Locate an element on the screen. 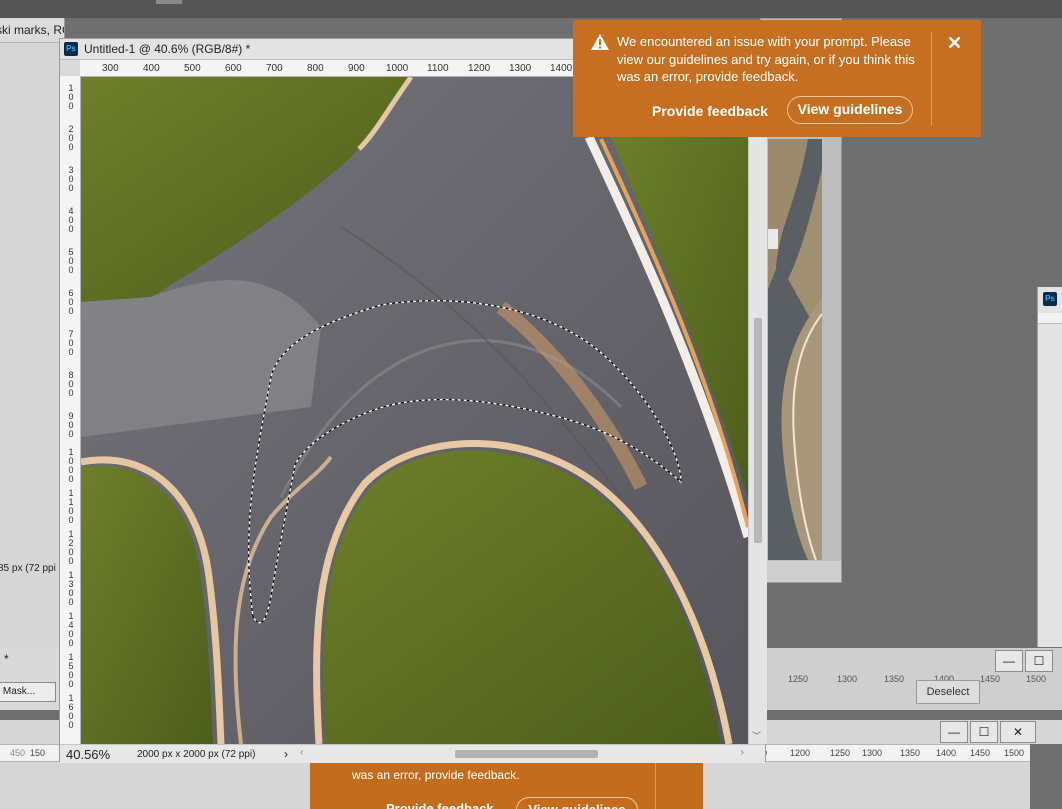 Image resolution: width=1062 pixels, height=809 pixels. scroll-down-icon: ﹀ is located at coordinates (756, 735).